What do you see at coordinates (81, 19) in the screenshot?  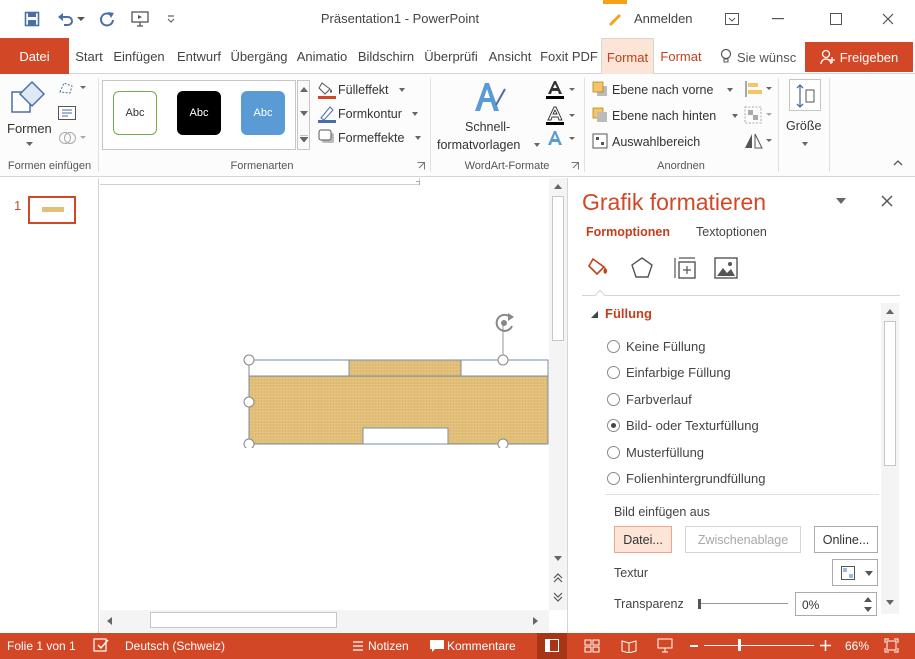 I see `undo-dropdown-icon` at bounding box center [81, 19].